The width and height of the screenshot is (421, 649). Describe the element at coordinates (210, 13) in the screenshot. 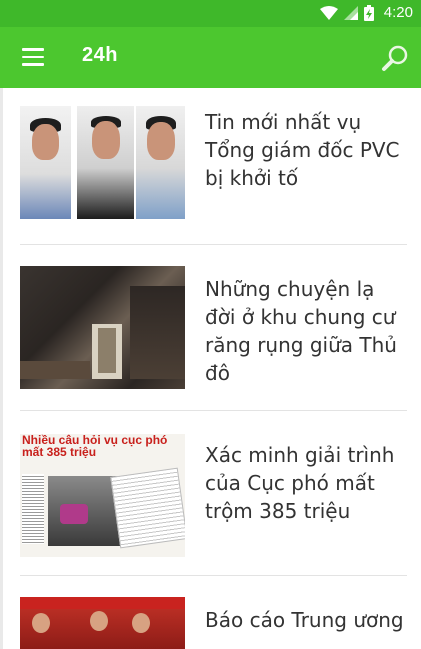

I see `status-bar: 4:20` at that location.